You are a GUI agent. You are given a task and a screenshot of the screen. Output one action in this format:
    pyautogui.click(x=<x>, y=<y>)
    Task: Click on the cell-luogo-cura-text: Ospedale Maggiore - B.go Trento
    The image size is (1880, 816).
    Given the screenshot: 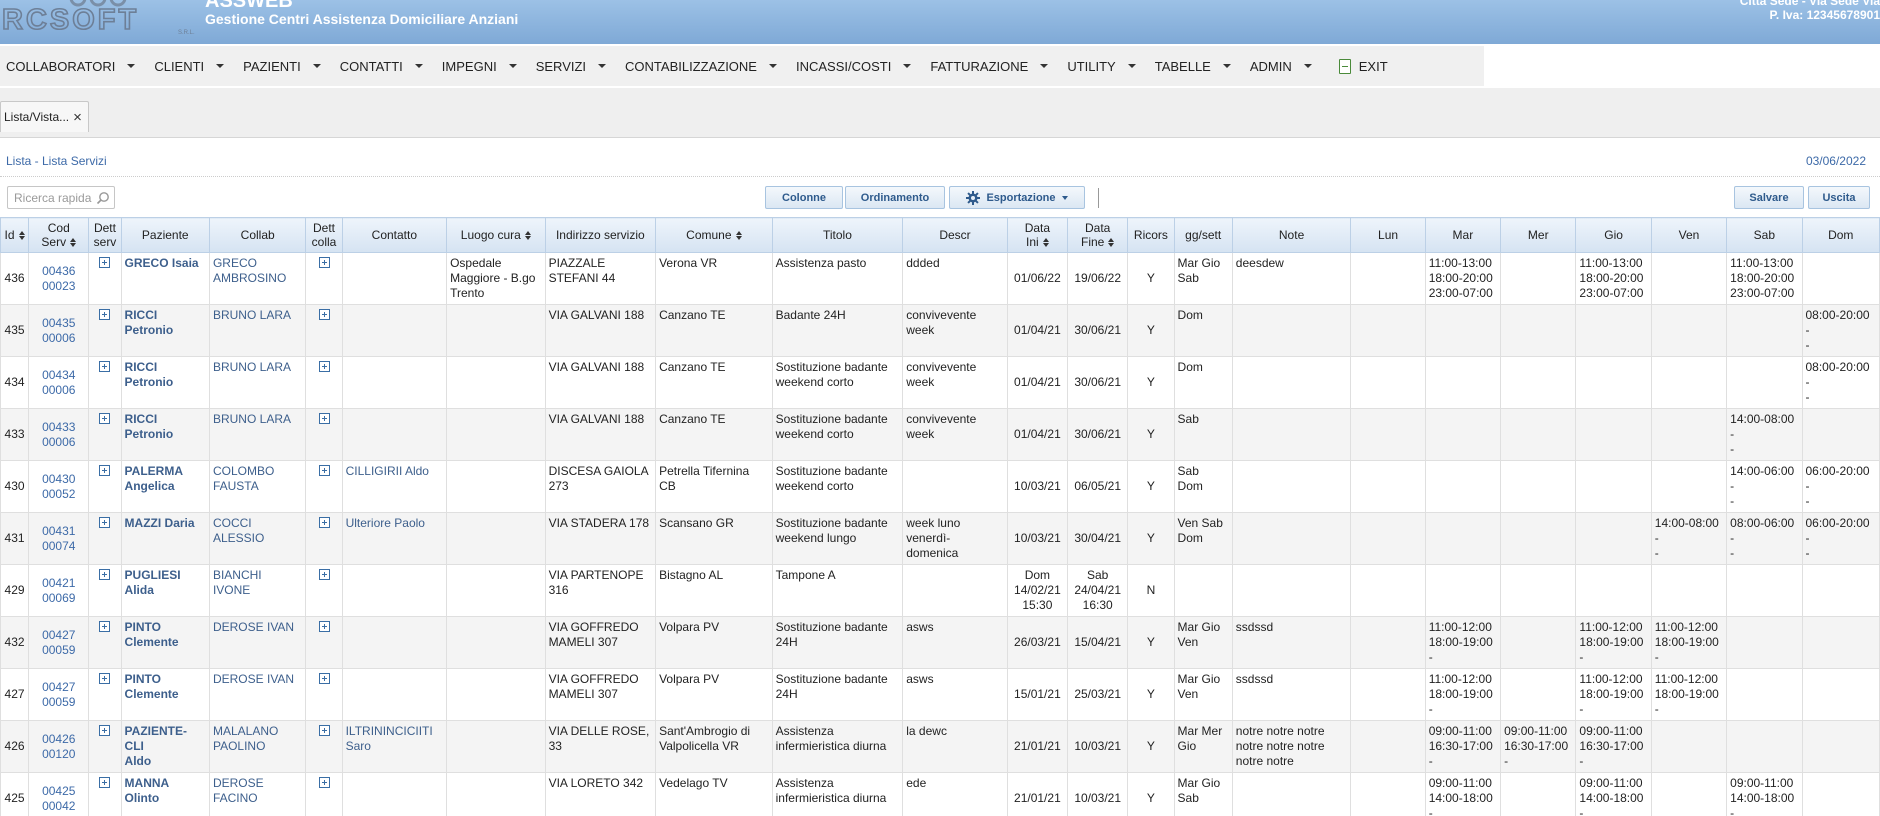 What is the action you would take?
    pyautogui.click(x=493, y=278)
    